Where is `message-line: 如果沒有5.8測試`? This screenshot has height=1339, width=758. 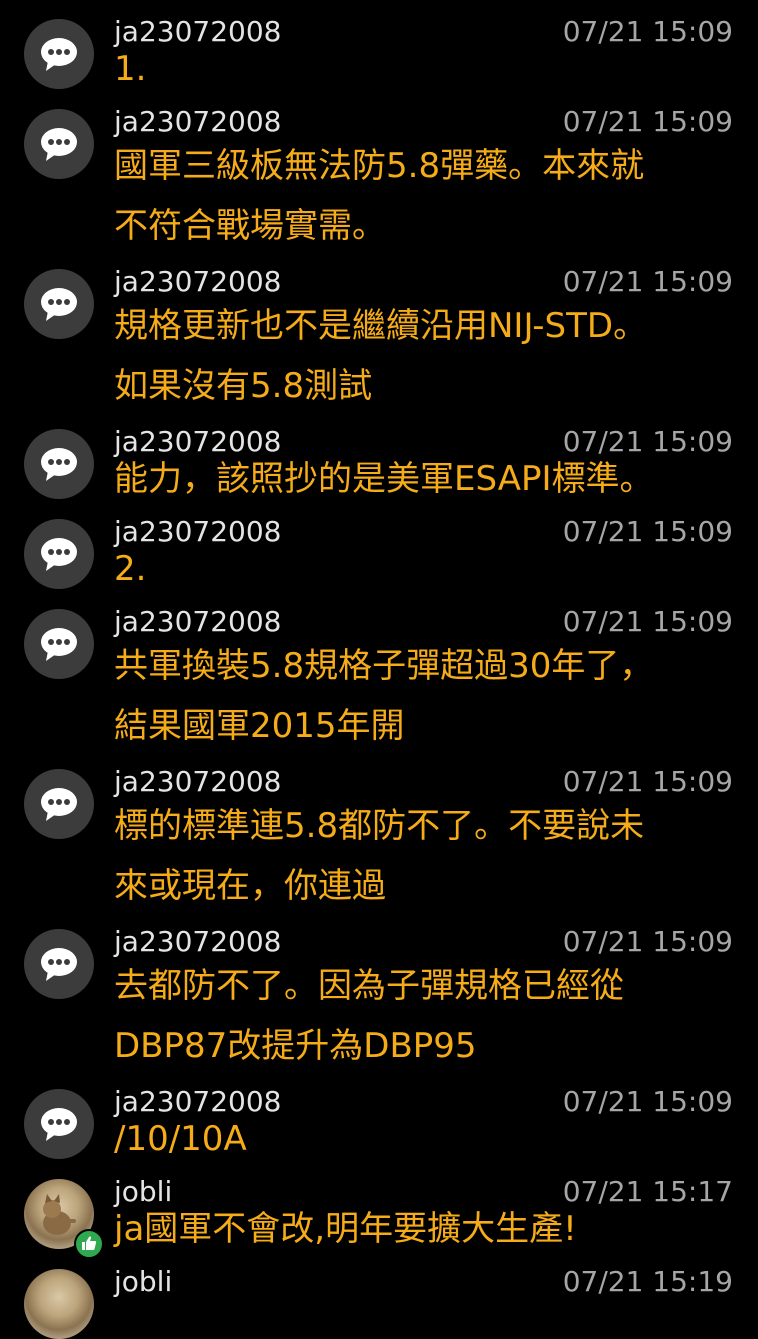
message-line: 如果沒有5.8測試 is located at coordinates (243, 386).